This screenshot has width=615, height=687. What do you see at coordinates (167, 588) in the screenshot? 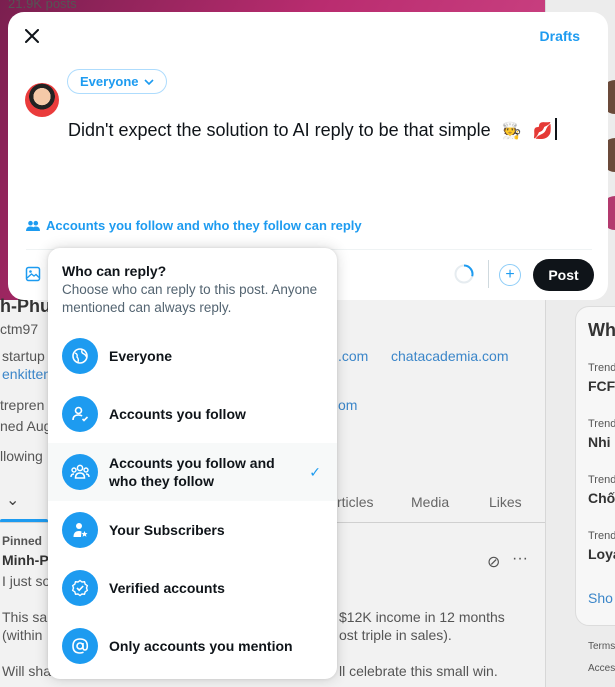
I see `option-label: Verified accounts` at bounding box center [167, 588].